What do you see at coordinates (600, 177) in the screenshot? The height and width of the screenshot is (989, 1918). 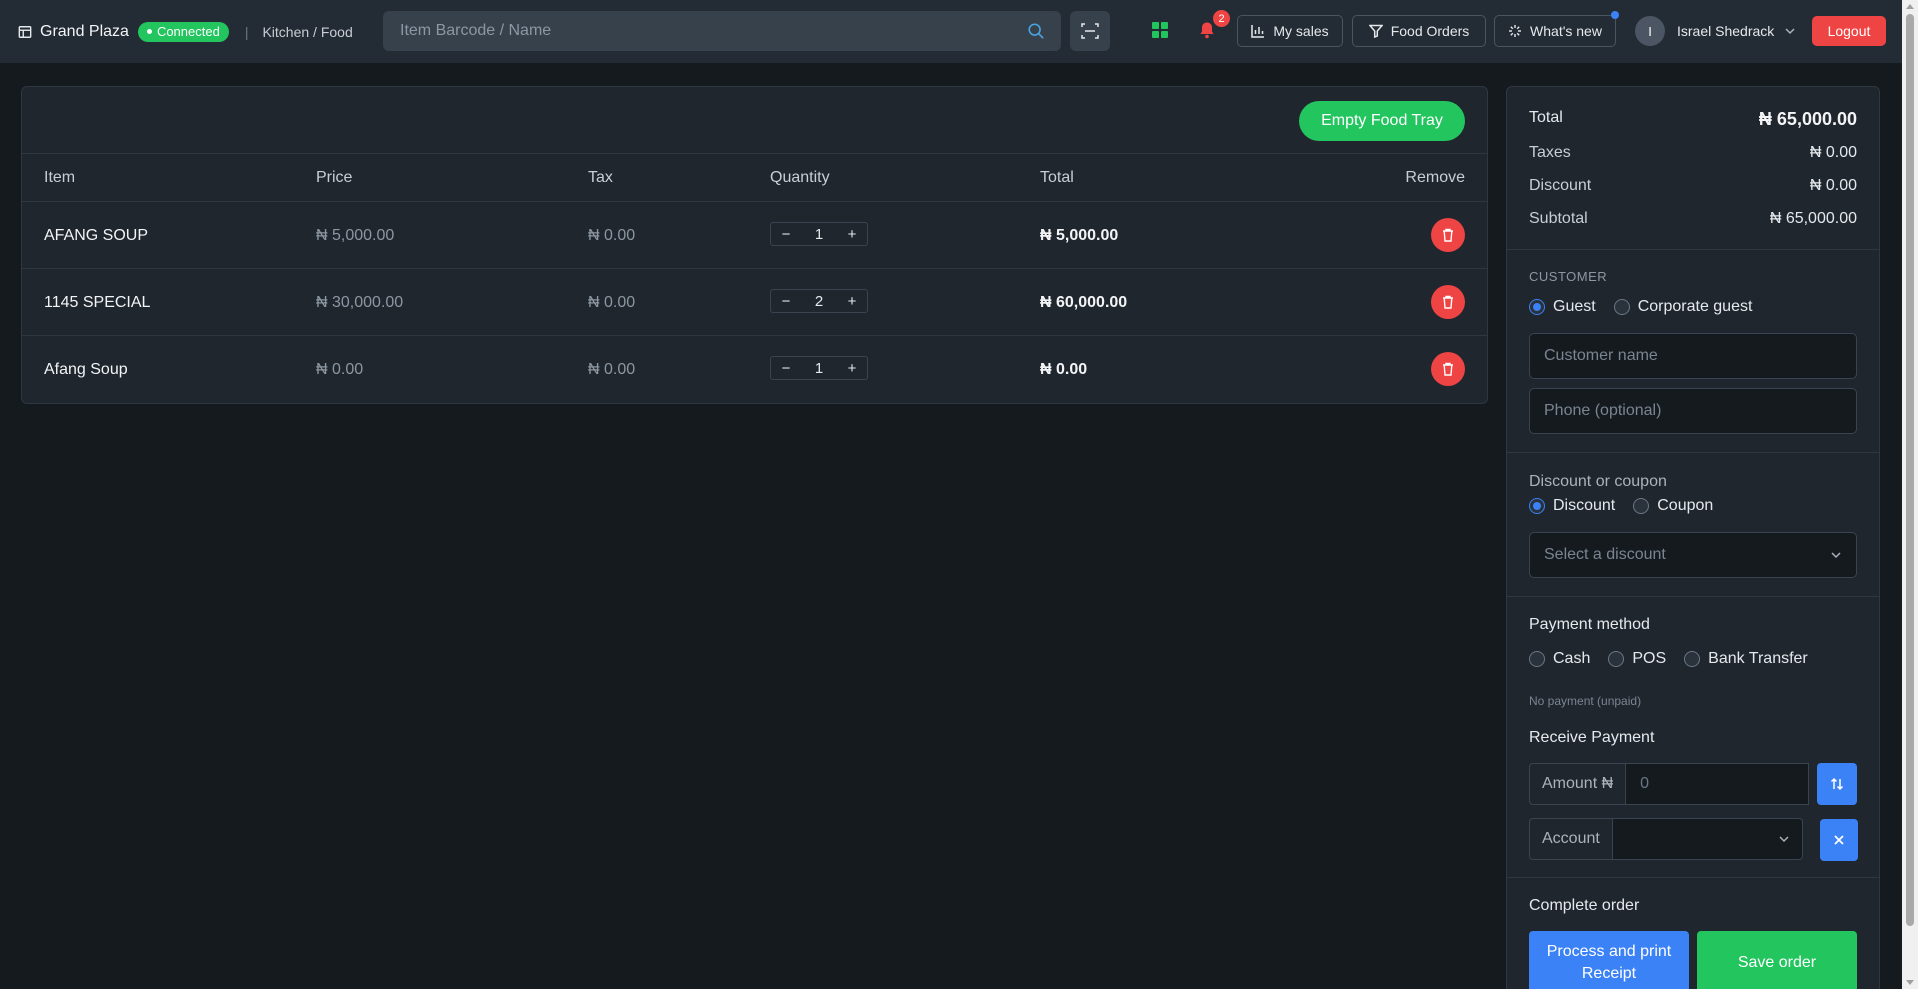 I see `column-header-tax: Tax` at bounding box center [600, 177].